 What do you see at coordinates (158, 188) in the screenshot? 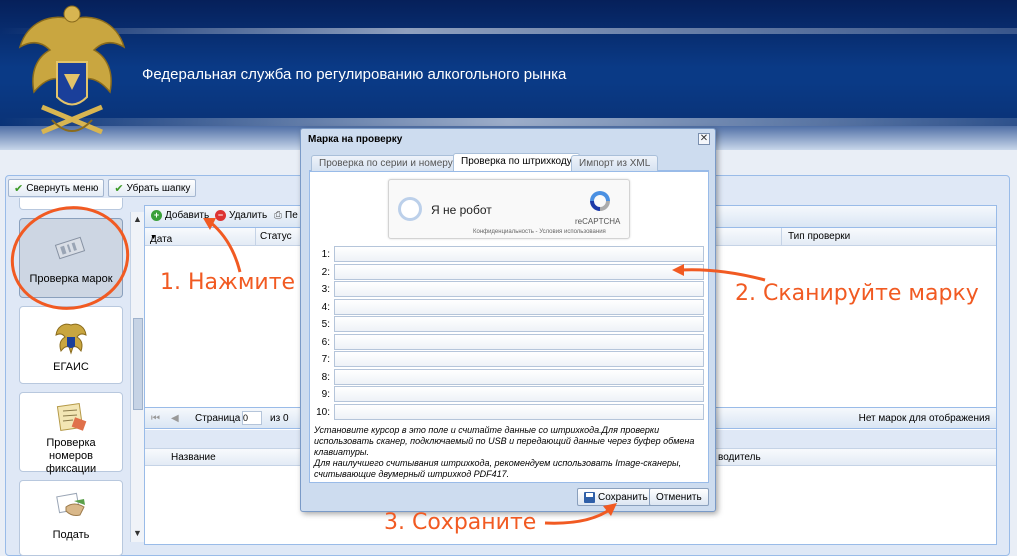
I see `hide-header-label: Убрать шапку` at bounding box center [158, 188].